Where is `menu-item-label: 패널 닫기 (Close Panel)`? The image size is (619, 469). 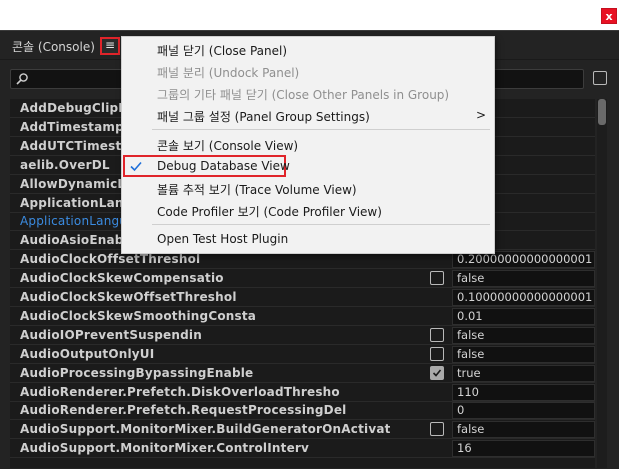 menu-item-label: 패널 닫기 (Close Panel) is located at coordinates (222, 51).